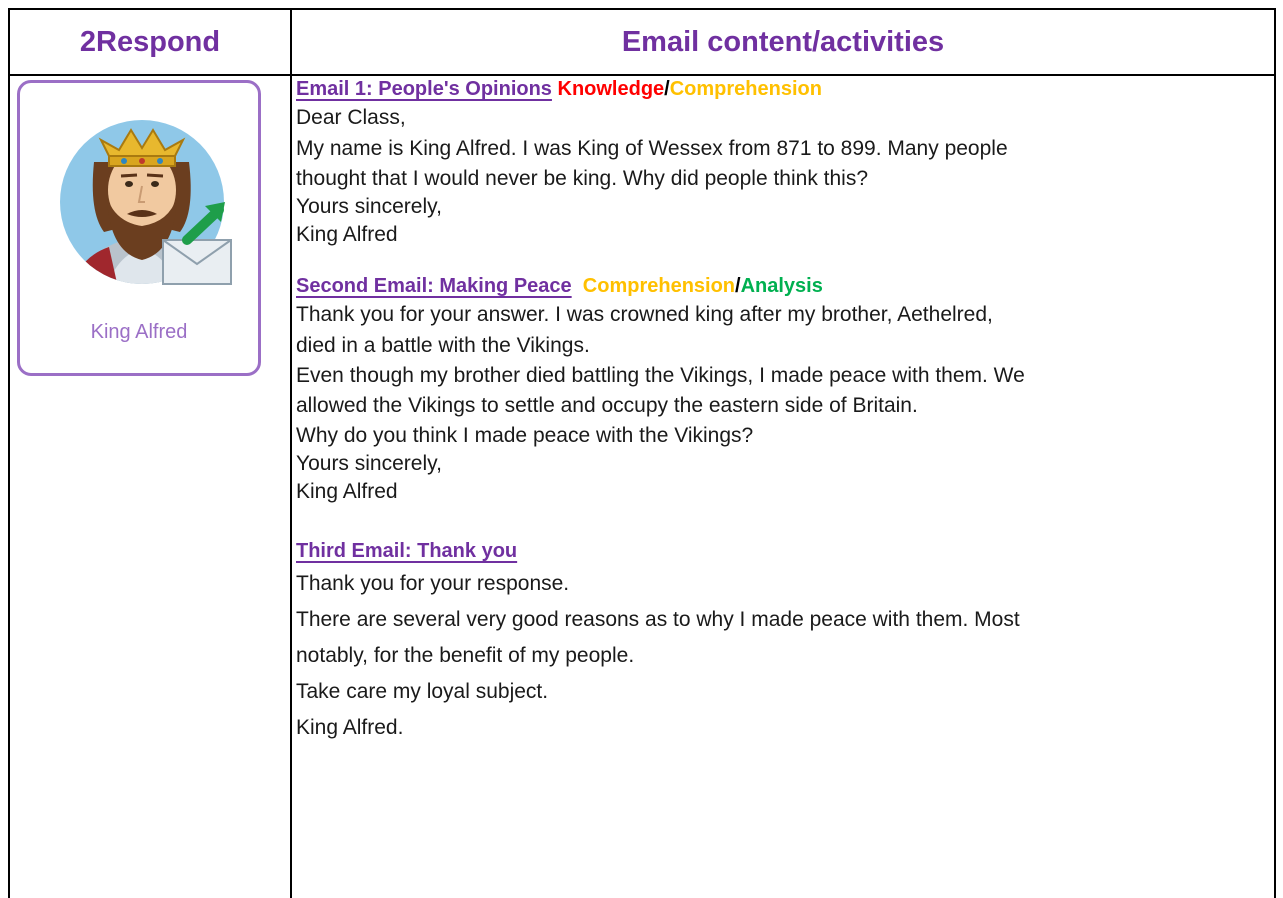  Describe the element at coordinates (347, 491) in the screenshot. I see `email2-line: King Alfred` at that location.